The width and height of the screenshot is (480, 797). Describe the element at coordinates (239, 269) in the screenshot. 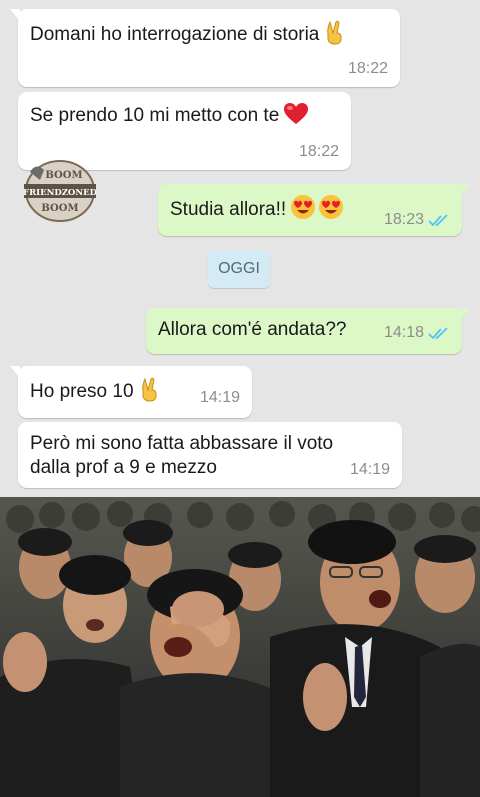

I see `day-separator: OGGI` at that location.